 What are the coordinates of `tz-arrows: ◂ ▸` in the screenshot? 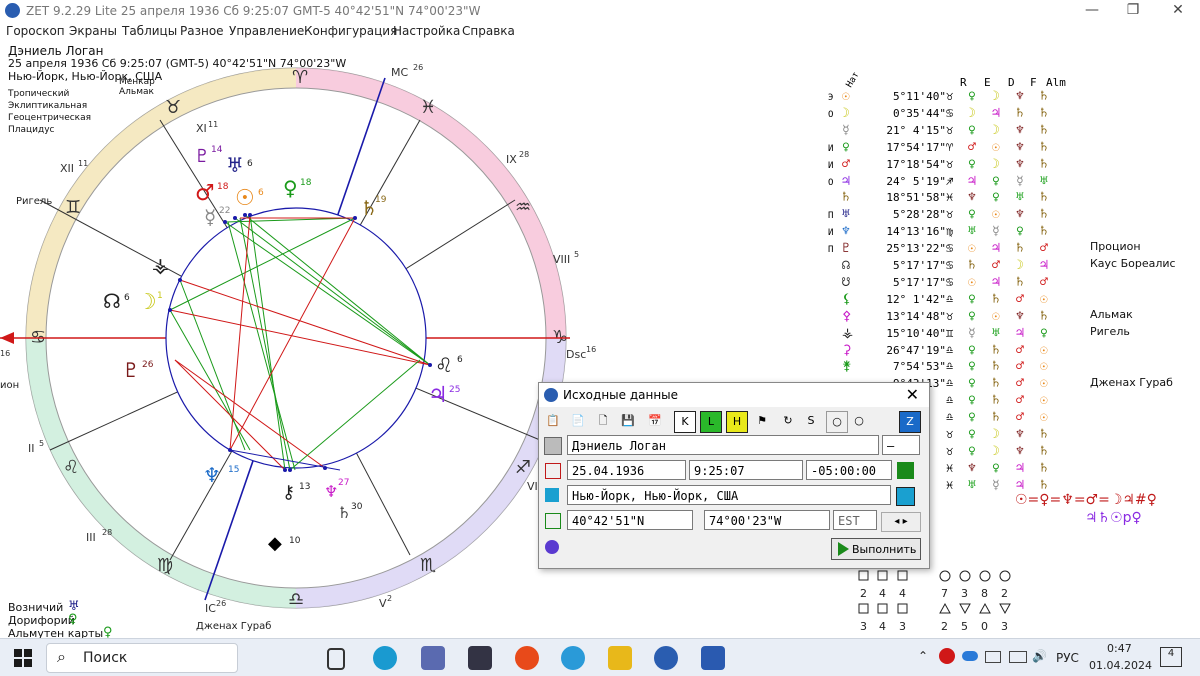 It's located at (901, 522).